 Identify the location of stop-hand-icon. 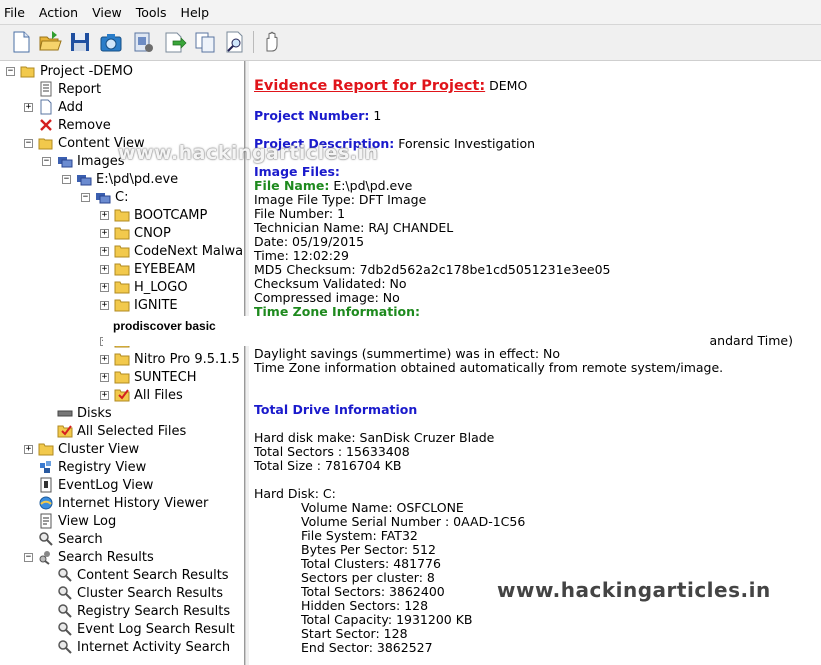
(272, 42).